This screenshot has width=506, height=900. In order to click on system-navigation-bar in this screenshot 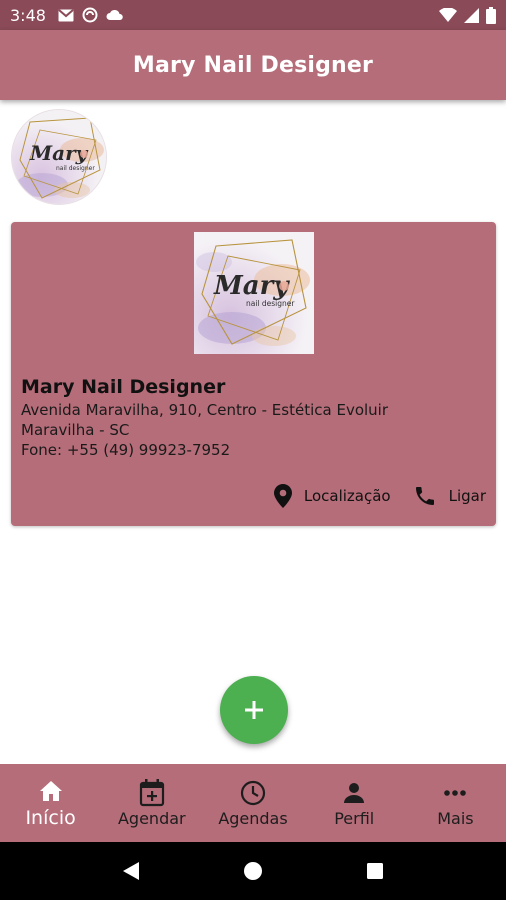, I will do `click(253, 871)`.